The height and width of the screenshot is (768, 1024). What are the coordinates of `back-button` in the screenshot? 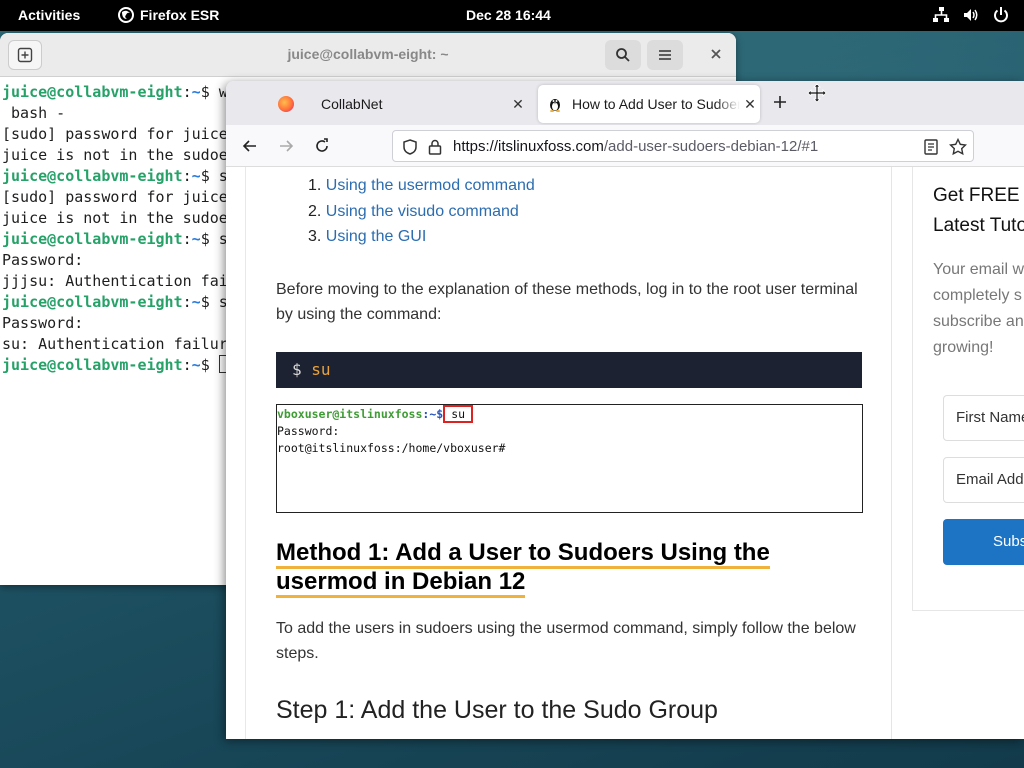 It's located at (250, 146).